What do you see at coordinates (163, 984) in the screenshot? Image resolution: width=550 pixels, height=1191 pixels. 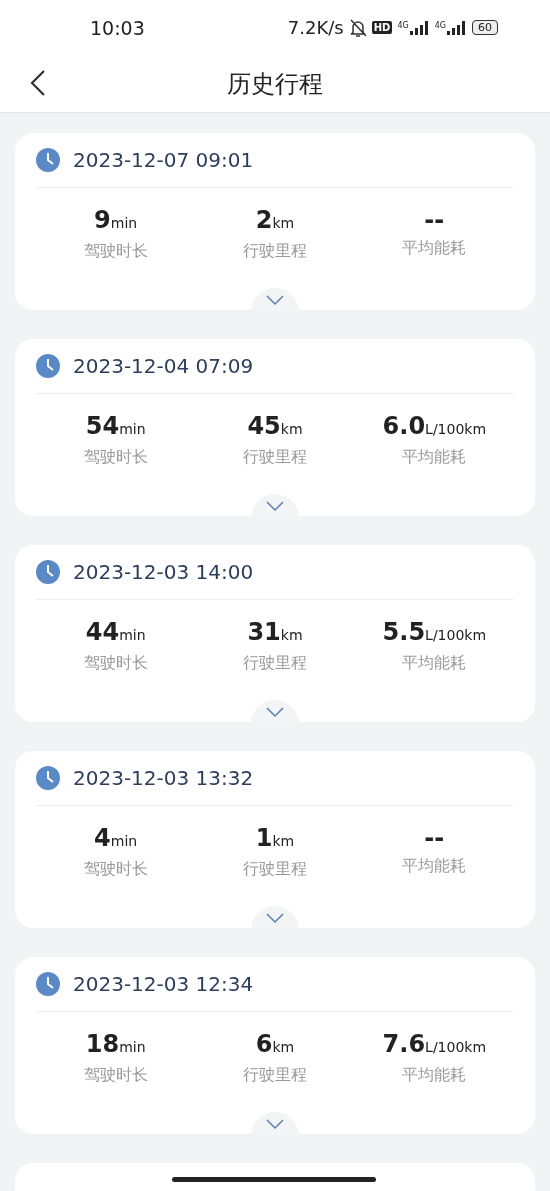 I see `trip-datetime: 2023-12-03 12:34` at bounding box center [163, 984].